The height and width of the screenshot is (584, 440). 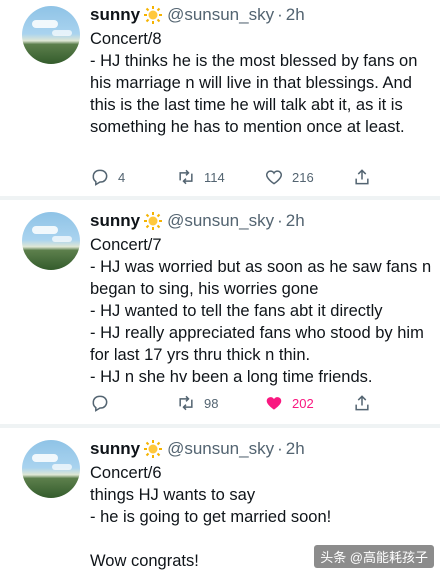 I want to click on reply-button: 4, so click(x=107, y=177).